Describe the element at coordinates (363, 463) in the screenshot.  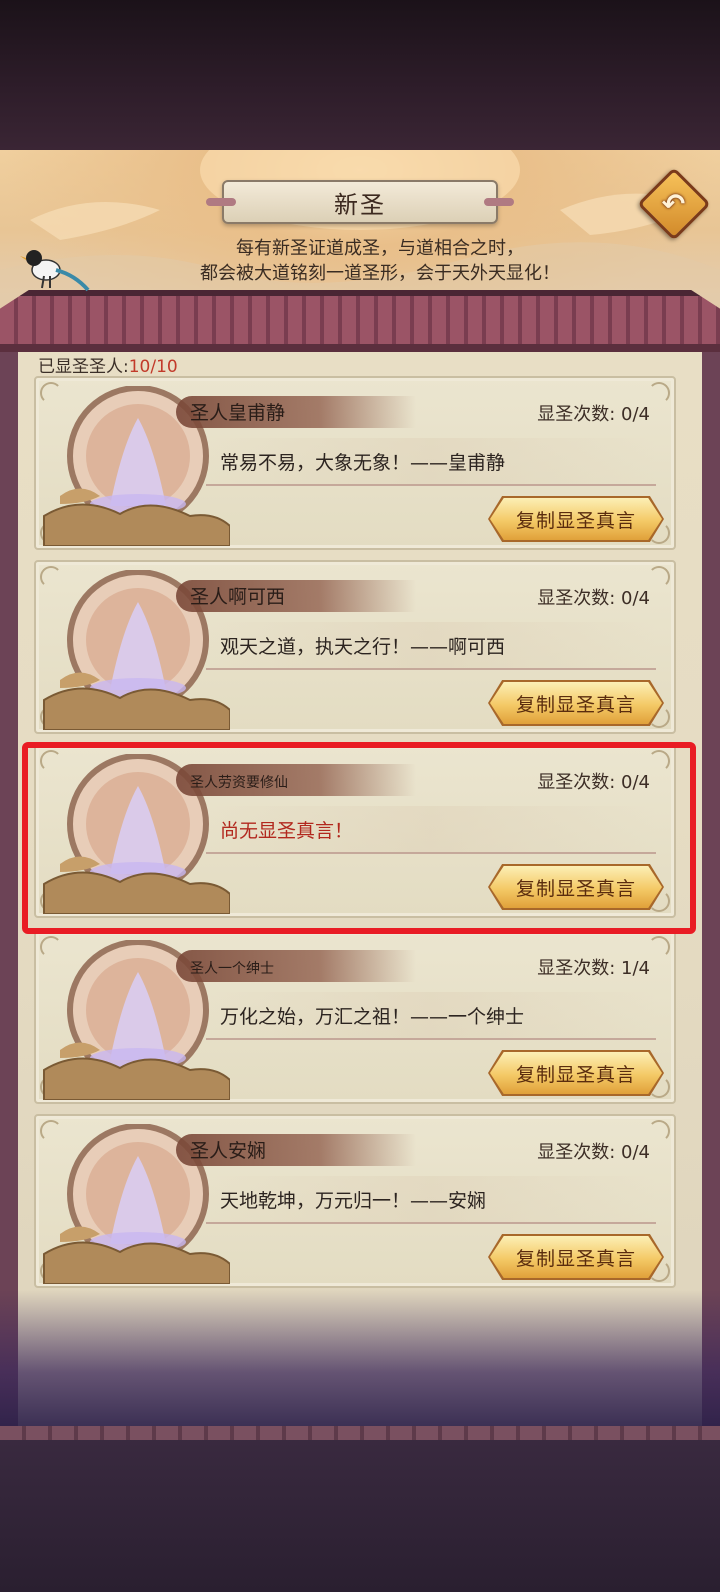
I see `saint-quote: 常易不易，大象无象！——皇甫静` at that location.